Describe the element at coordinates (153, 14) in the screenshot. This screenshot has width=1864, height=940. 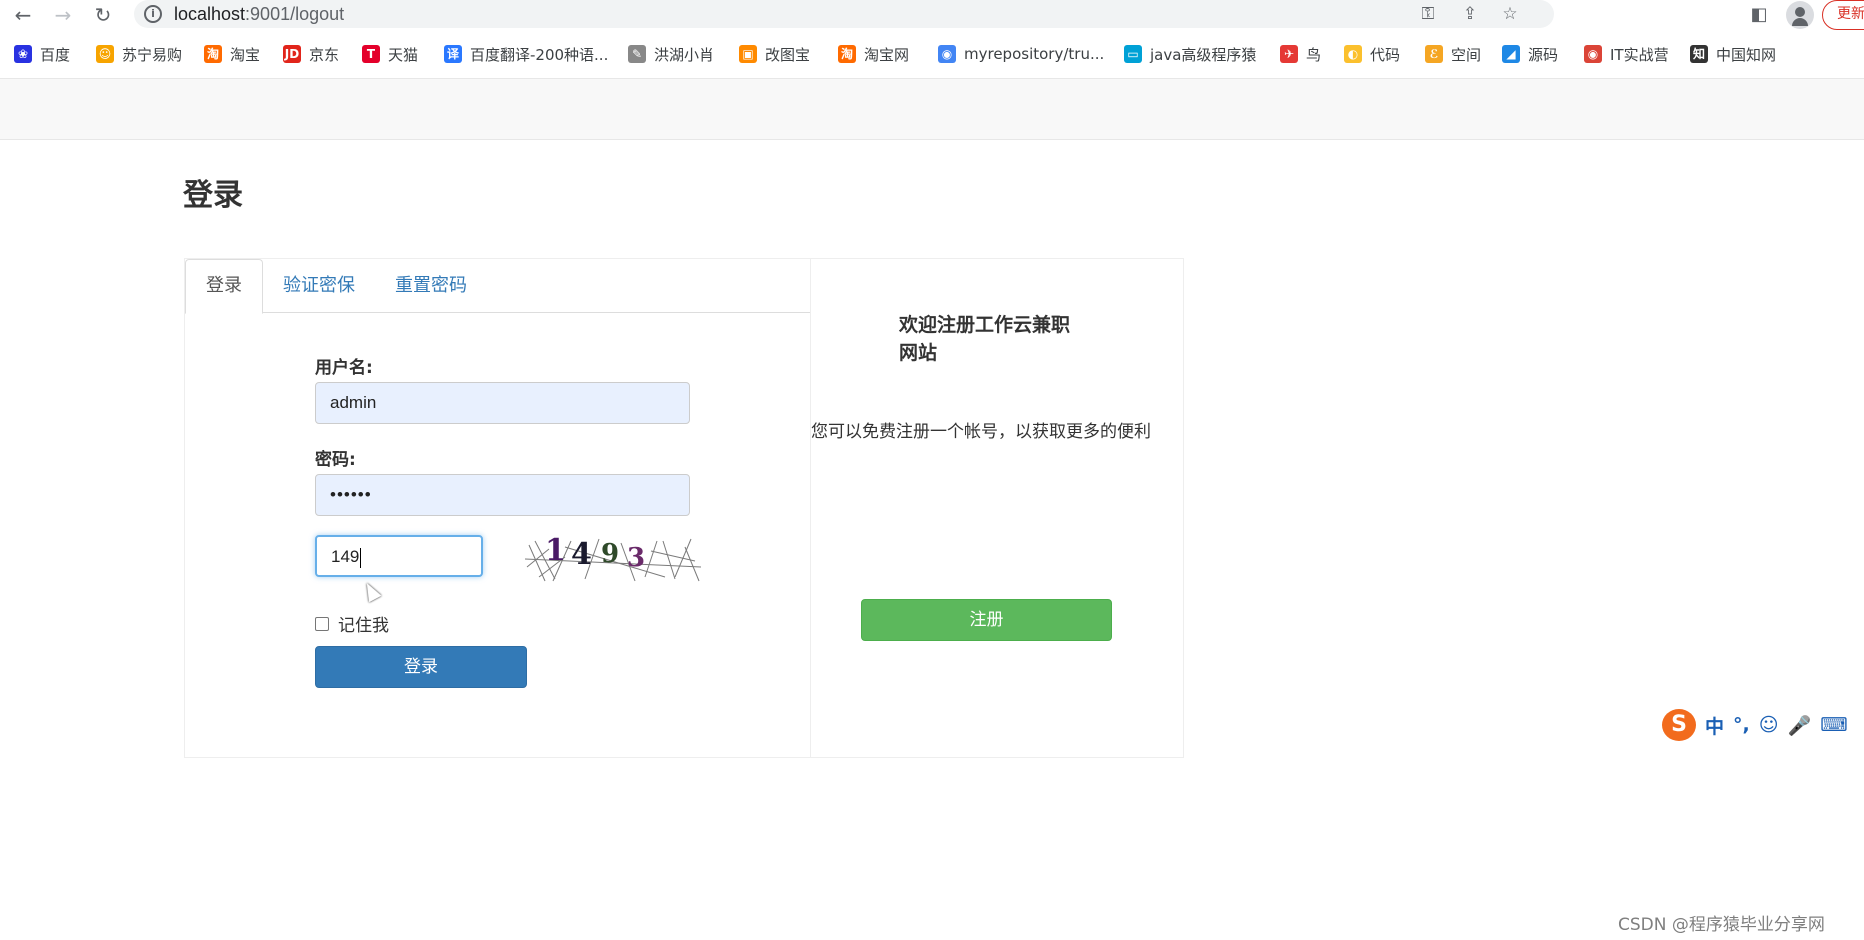
I see `site-info-icon: i` at that location.